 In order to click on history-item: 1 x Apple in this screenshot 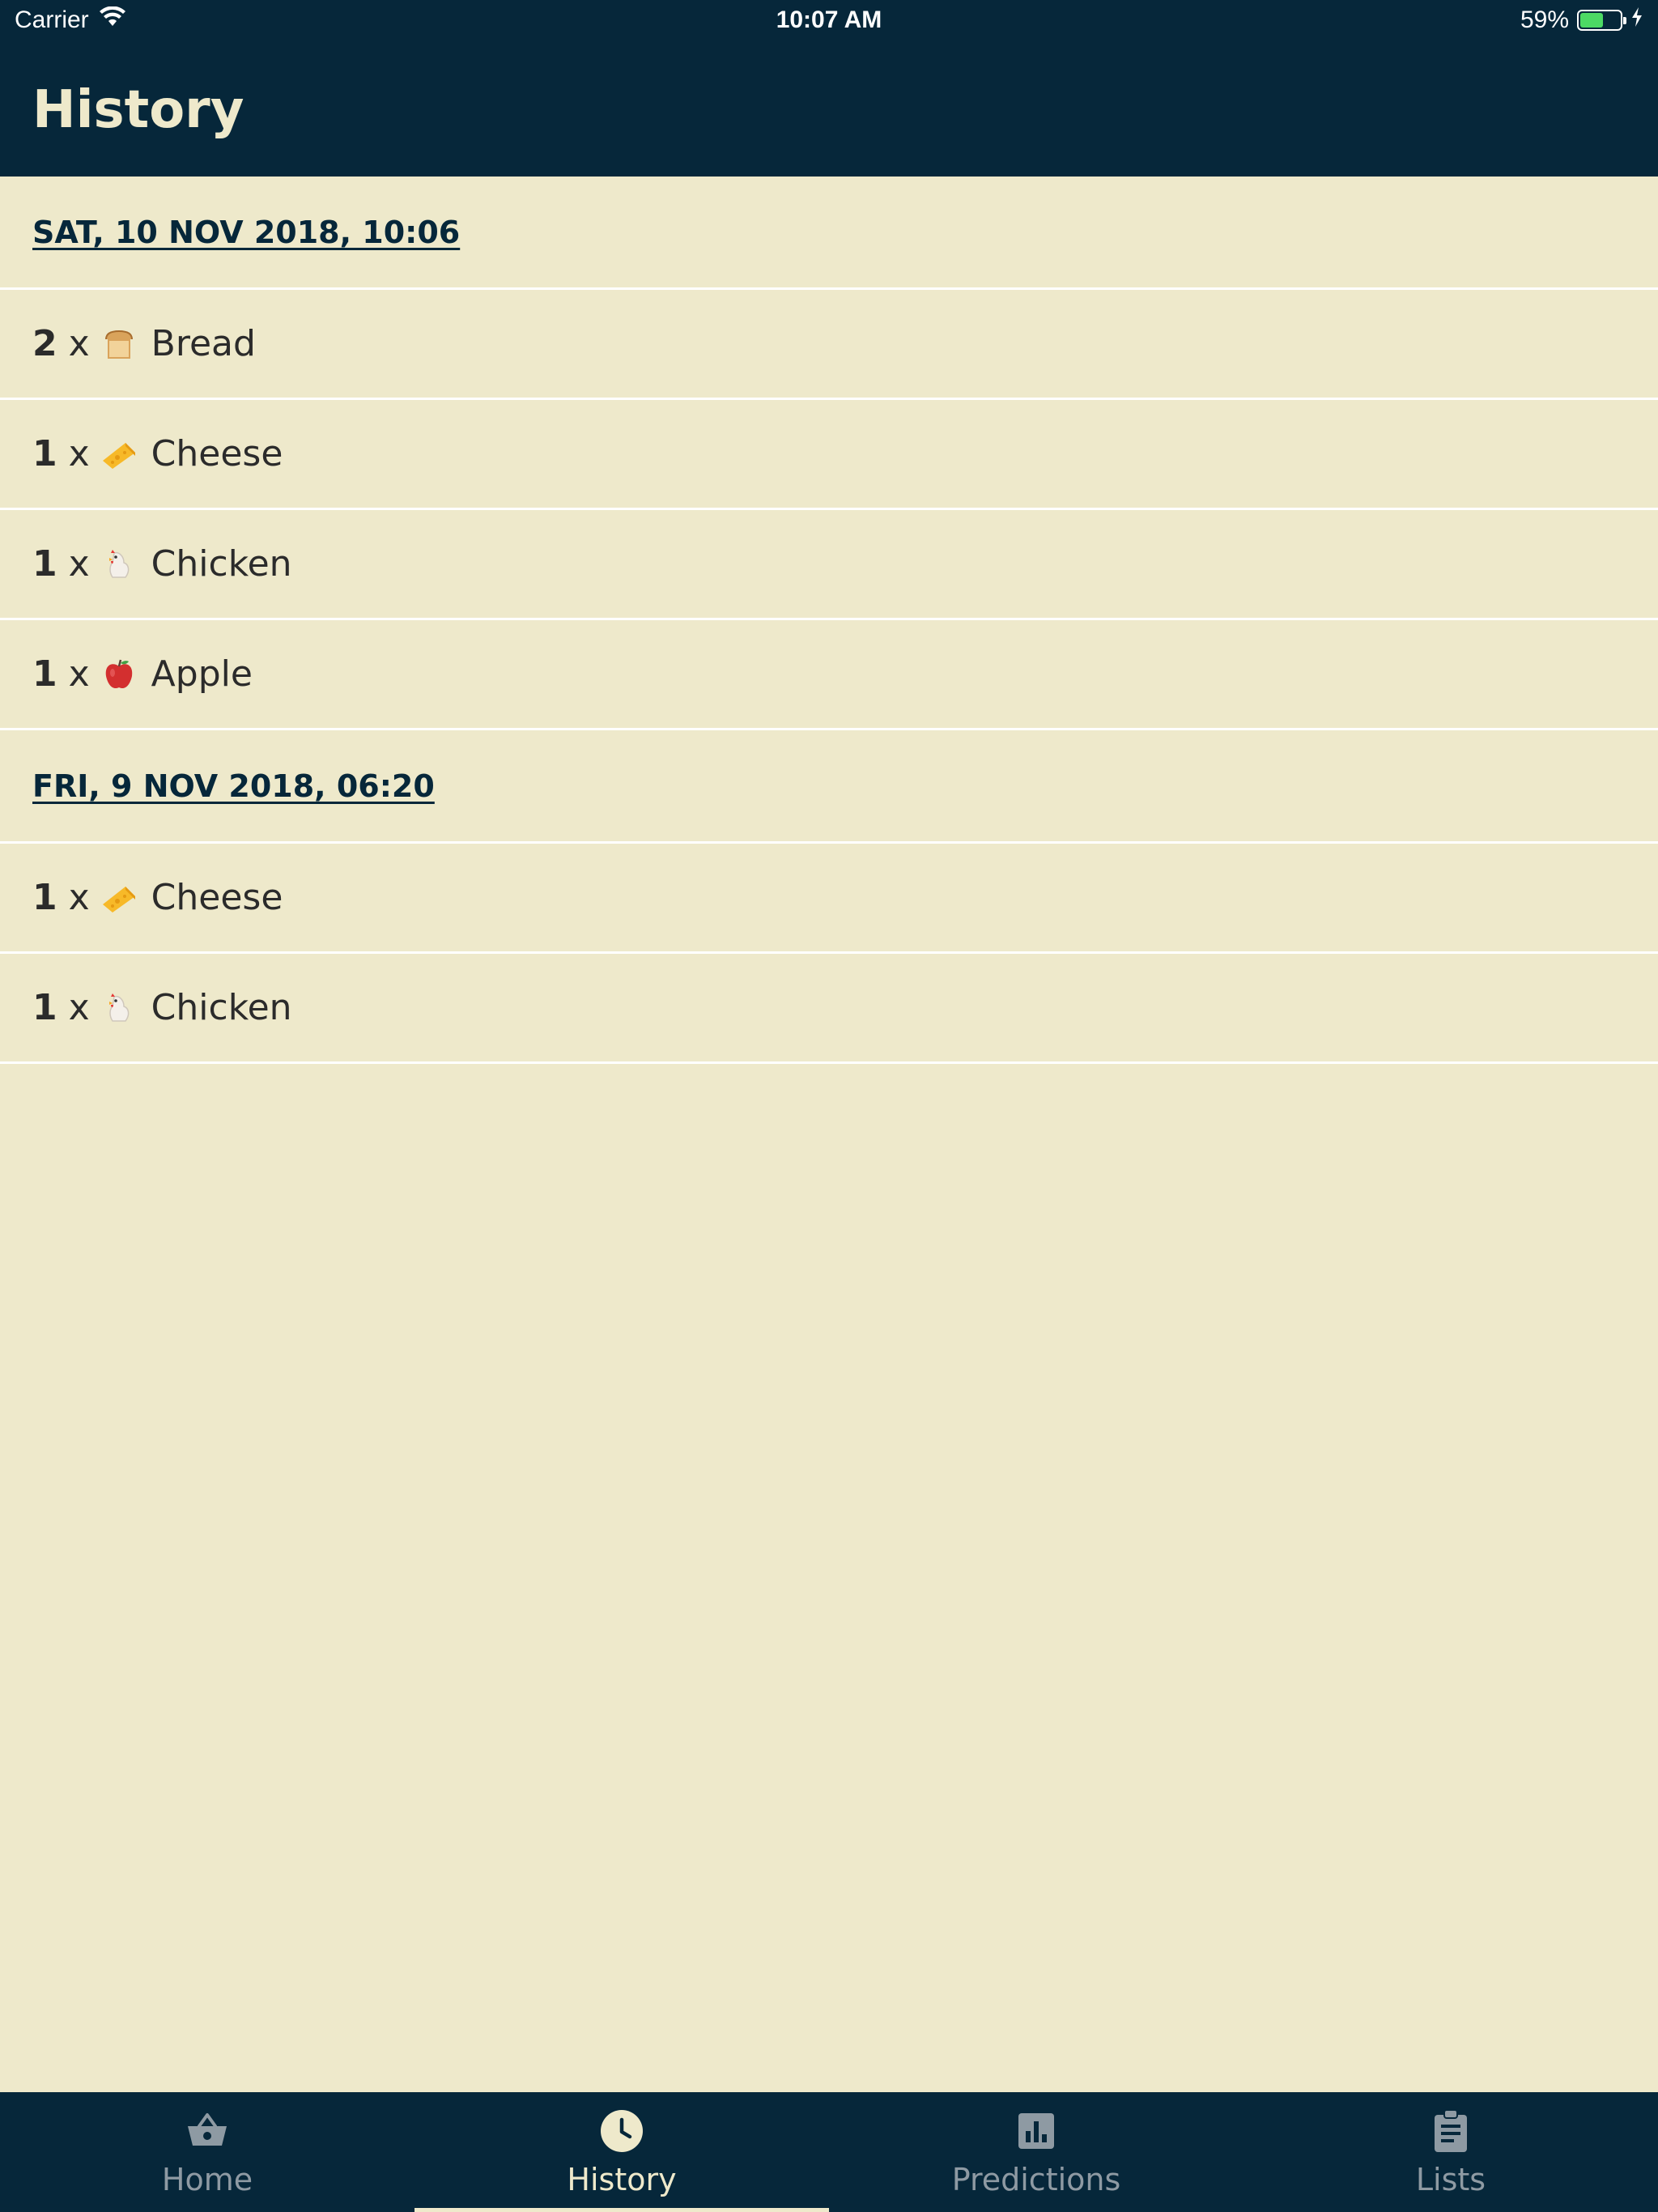, I will do `click(829, 675)`.